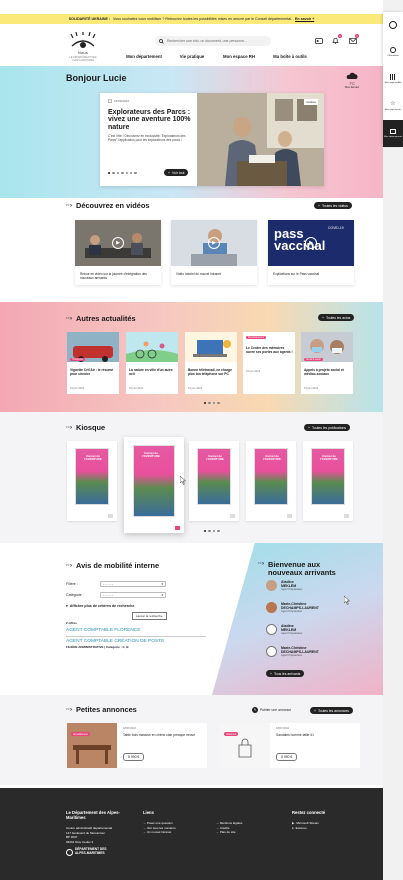 The height and width of the screenshot is (880, 403). I want to click on video-caption: Vidéo tutoriel du nouvel Intranet, so click(198, 274).